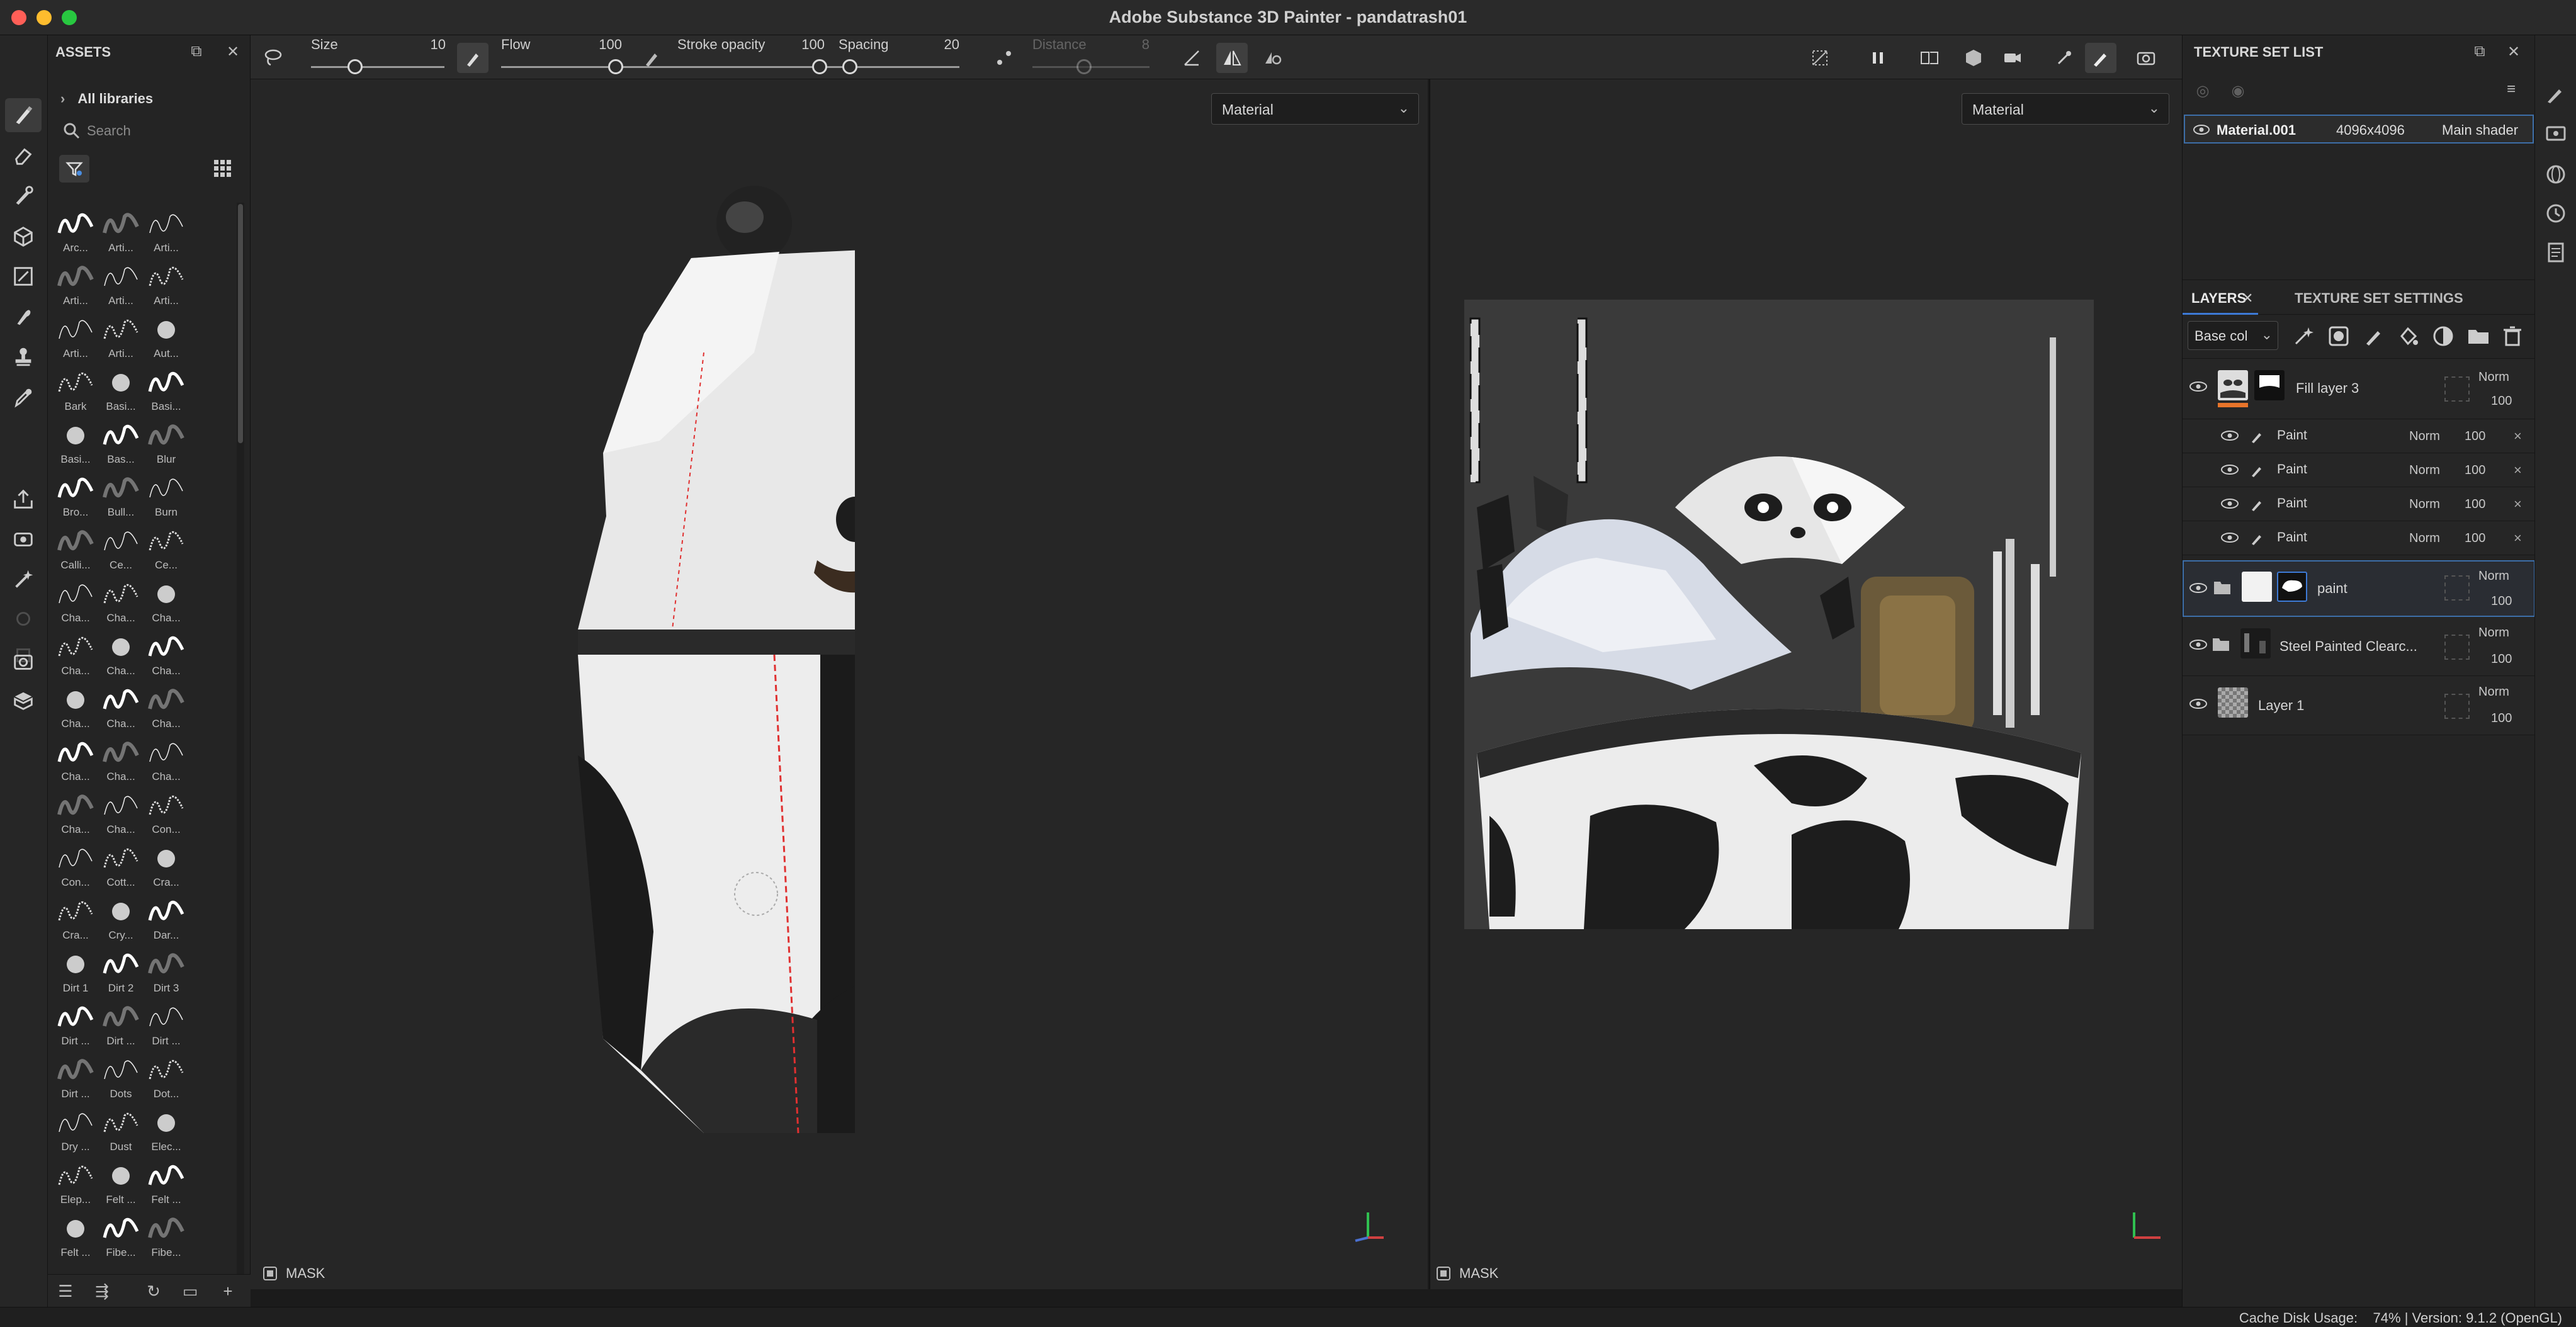 This screenshot has width=2576, height=1327. Describe the element at coordinates (1191, 58) in the screenshot. I see `line-button` at that location.